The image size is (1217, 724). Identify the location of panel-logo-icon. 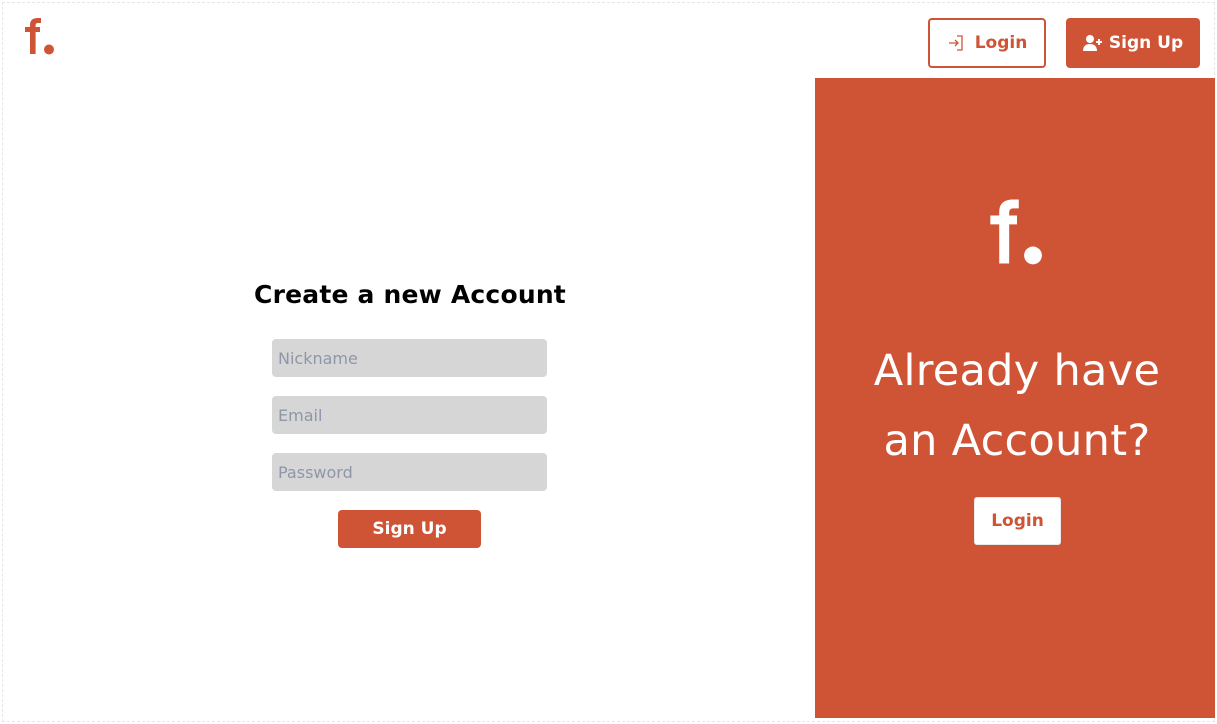
(1017, 235).